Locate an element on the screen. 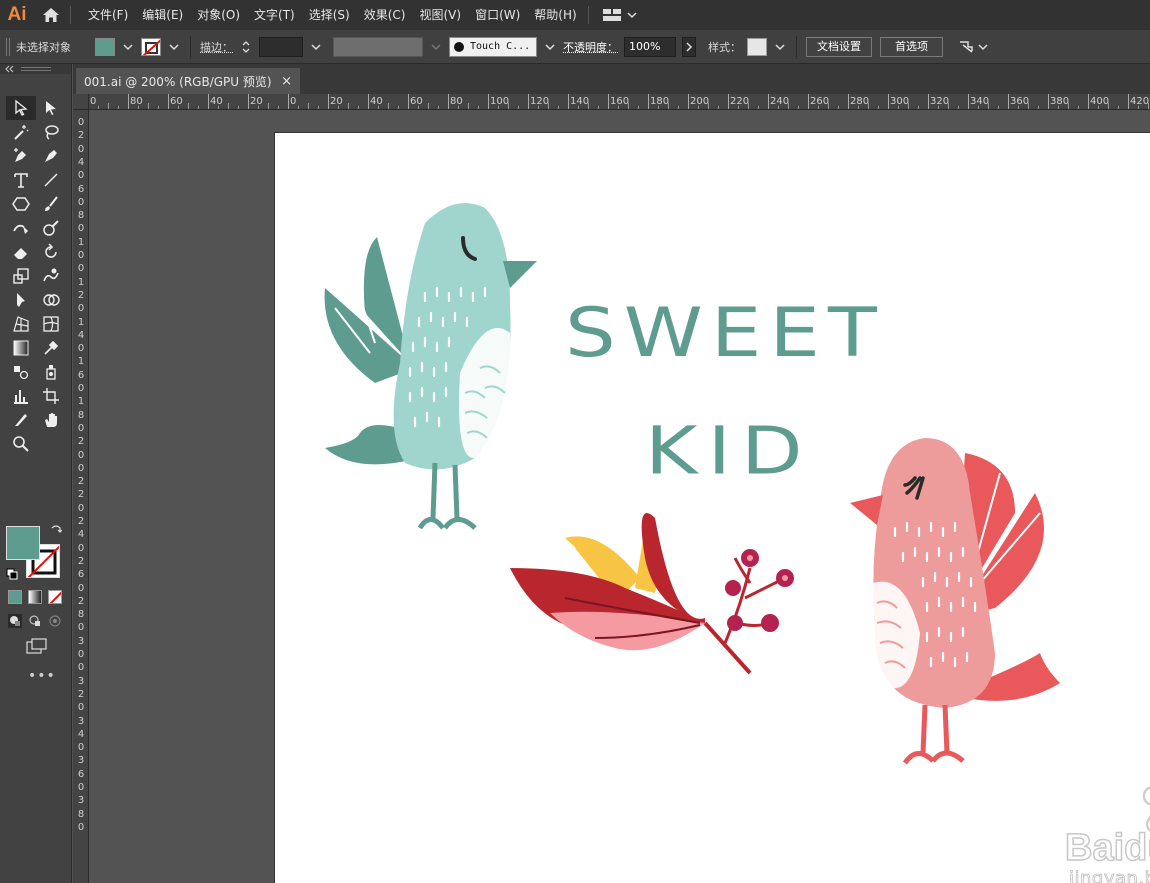  collapse-double-chevron-icon is located at coordinates (9, 69).